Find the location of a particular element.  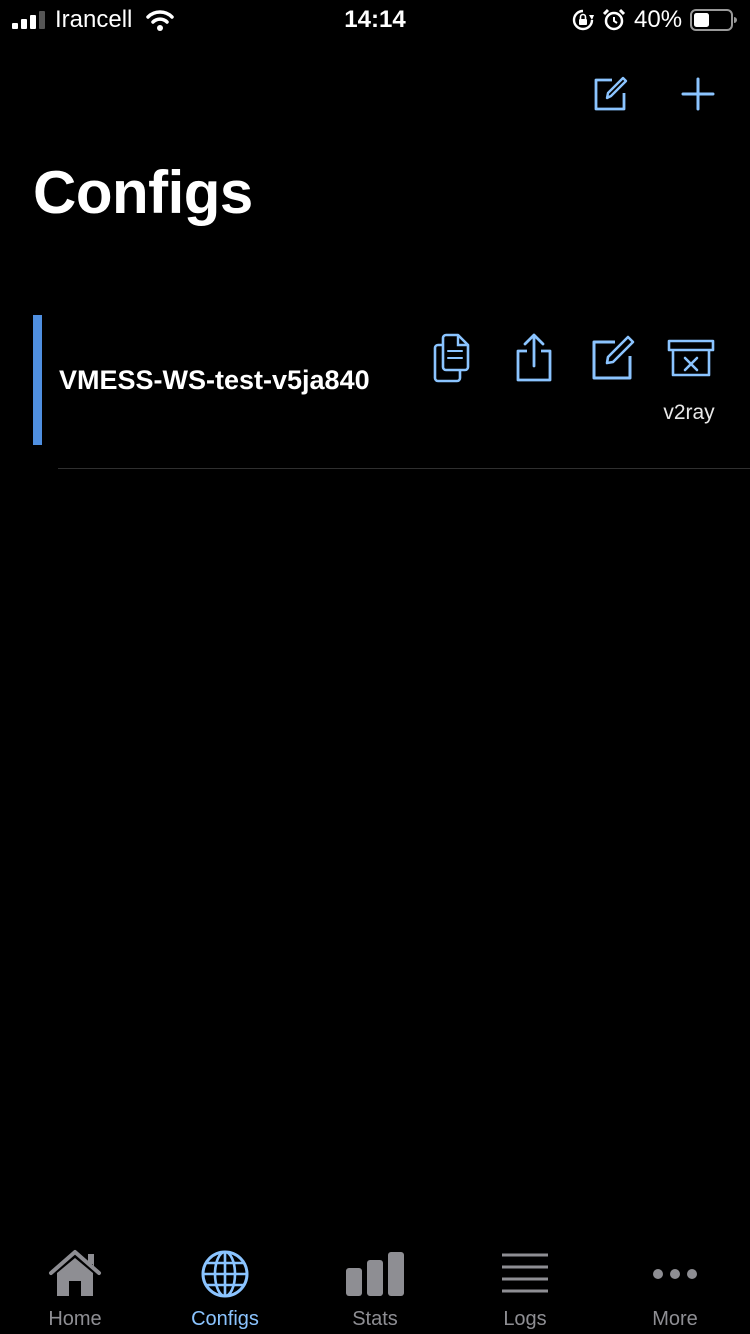

tab-label: Stats is located at coordinates (375, 1319).